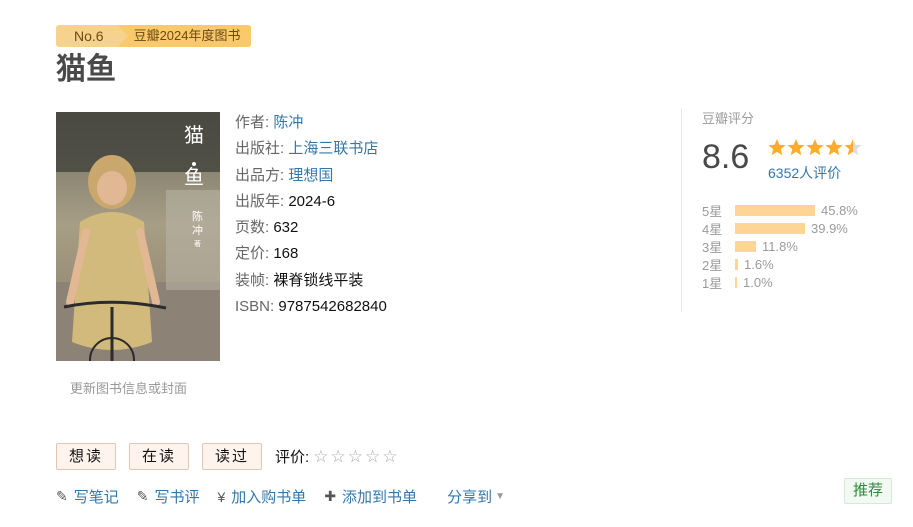 This screenshot has width=913, height=527. I want to click on rating-dist-percent: 39.9%, so click(829, 228).